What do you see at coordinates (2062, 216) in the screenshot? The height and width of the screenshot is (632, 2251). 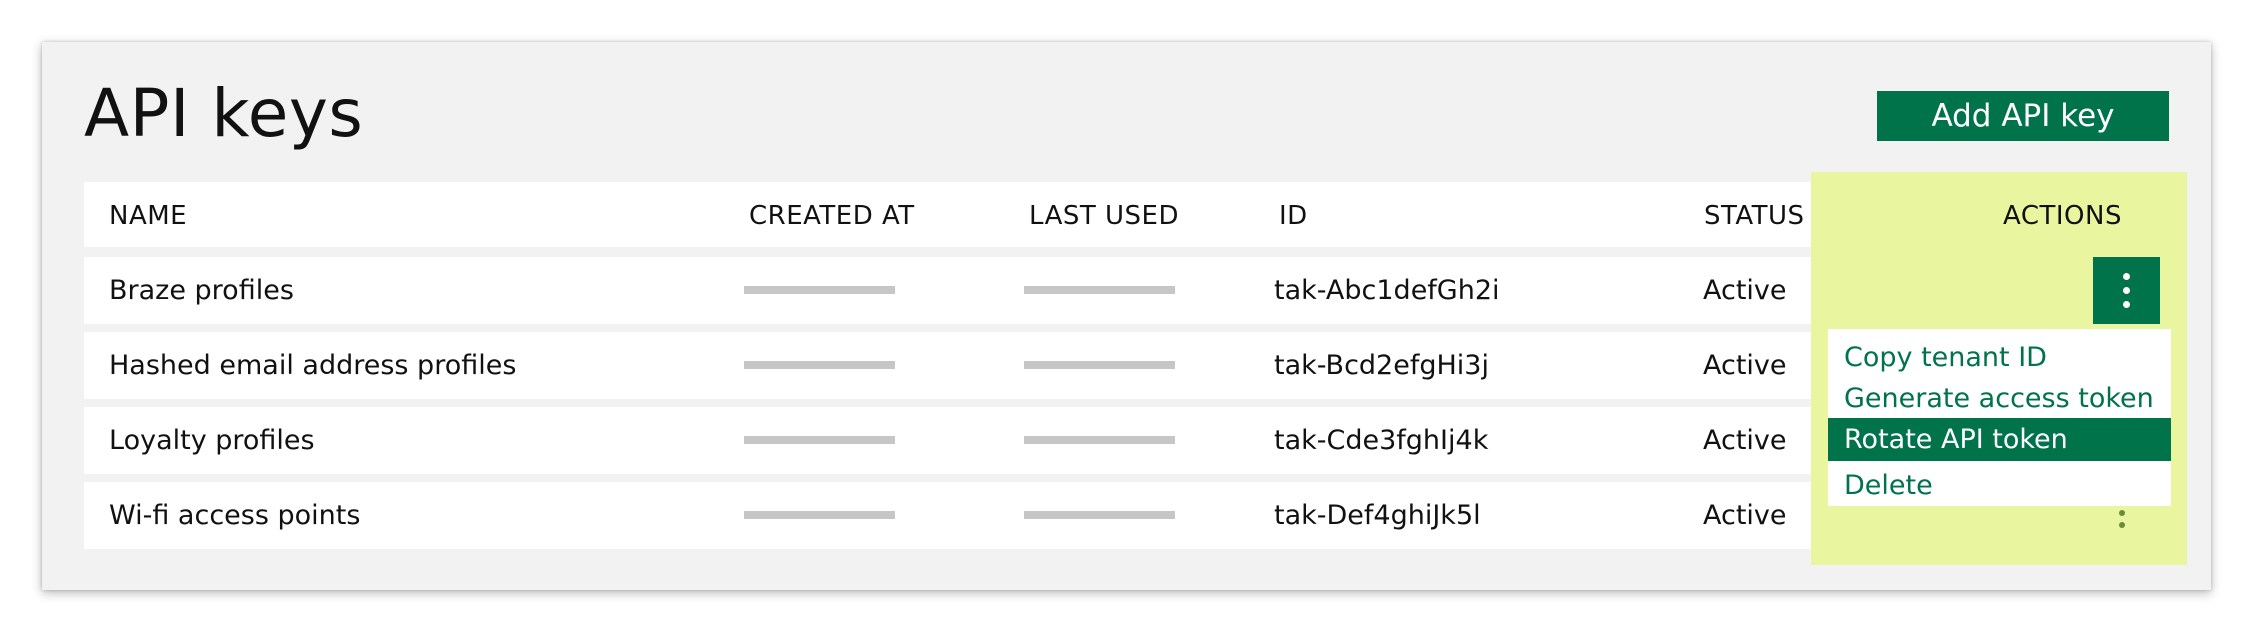 I see `column-header-actions: ACTIONS` at bounding box center [2062, 216].